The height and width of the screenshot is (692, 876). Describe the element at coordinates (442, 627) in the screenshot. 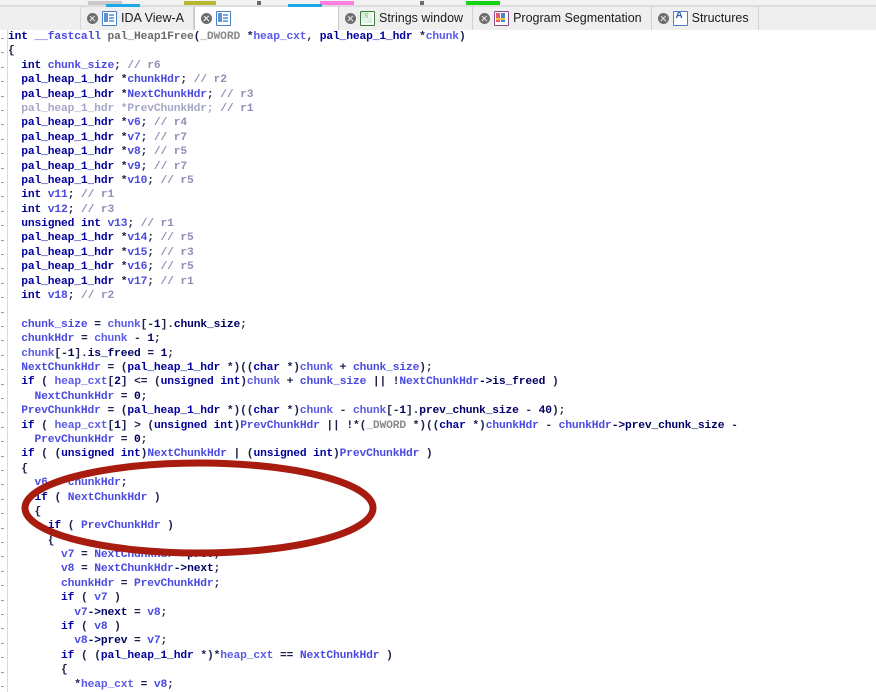

I see `code-line: if ( v8 )` at that location.